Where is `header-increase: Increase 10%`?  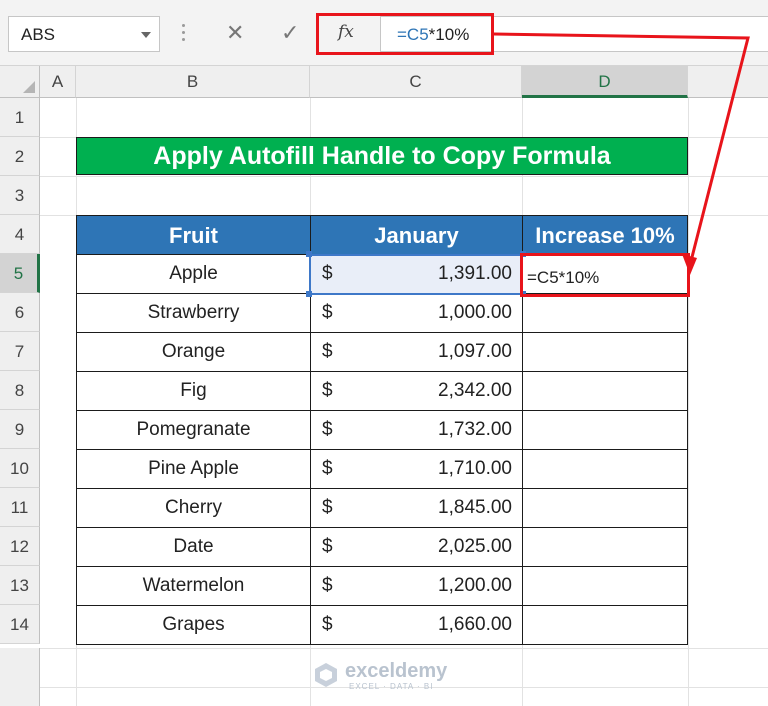 header-increase: Increase 10% is located at coordinates (605, 235).